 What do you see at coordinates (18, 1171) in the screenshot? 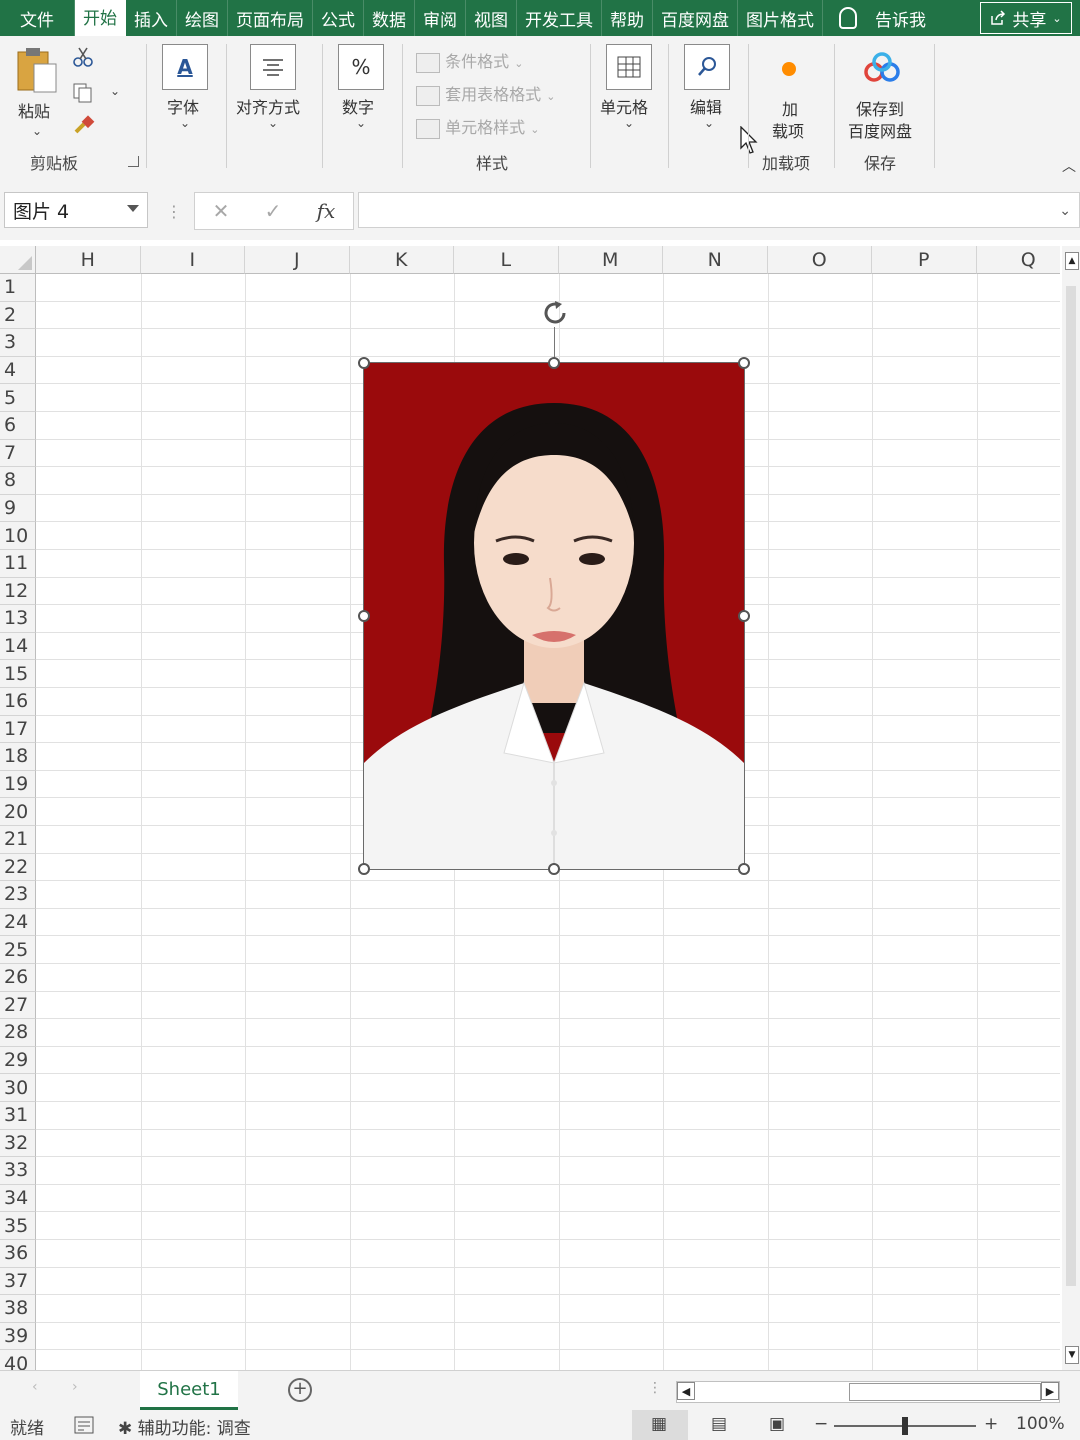
I see `row-header-33: 33` at bounding box center [18, 1171].